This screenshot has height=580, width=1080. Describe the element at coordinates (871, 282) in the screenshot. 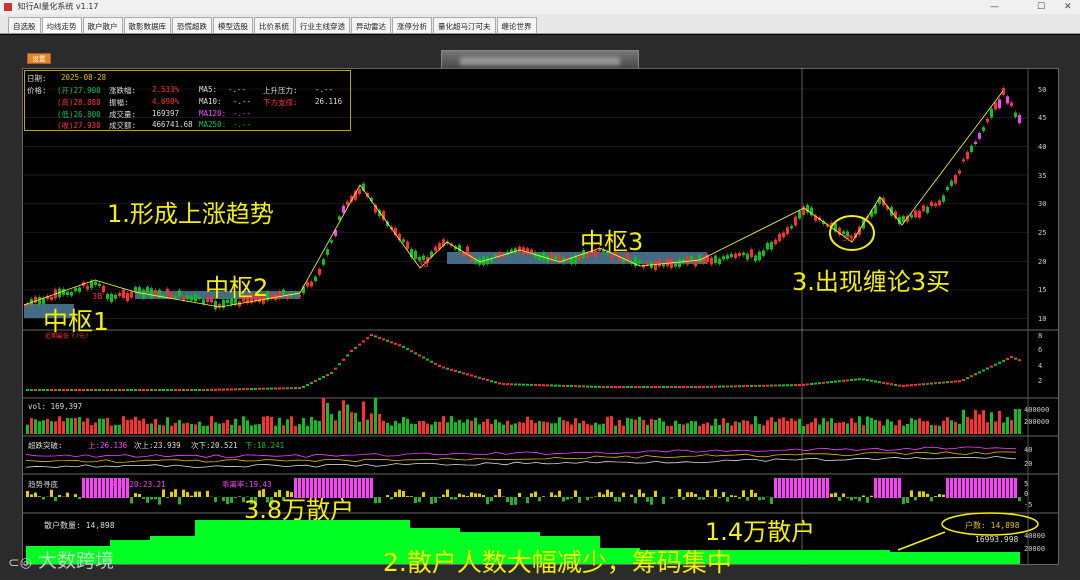

I see `annotation-buy3: 3.出现缠论3买` at that location.